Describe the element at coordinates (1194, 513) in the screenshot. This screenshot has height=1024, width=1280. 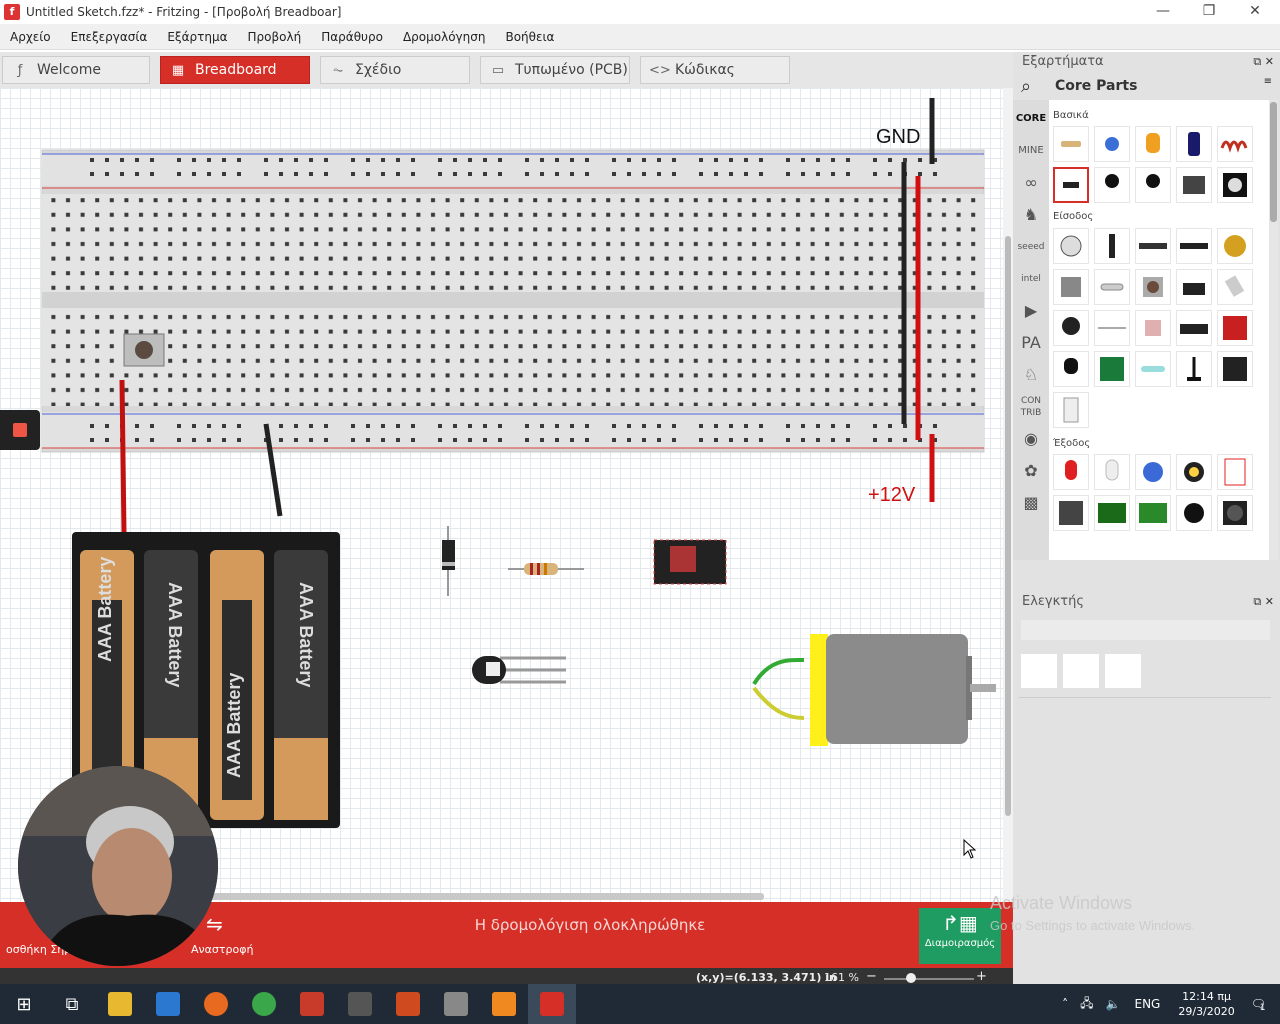
I see `part-speaker` at that location.